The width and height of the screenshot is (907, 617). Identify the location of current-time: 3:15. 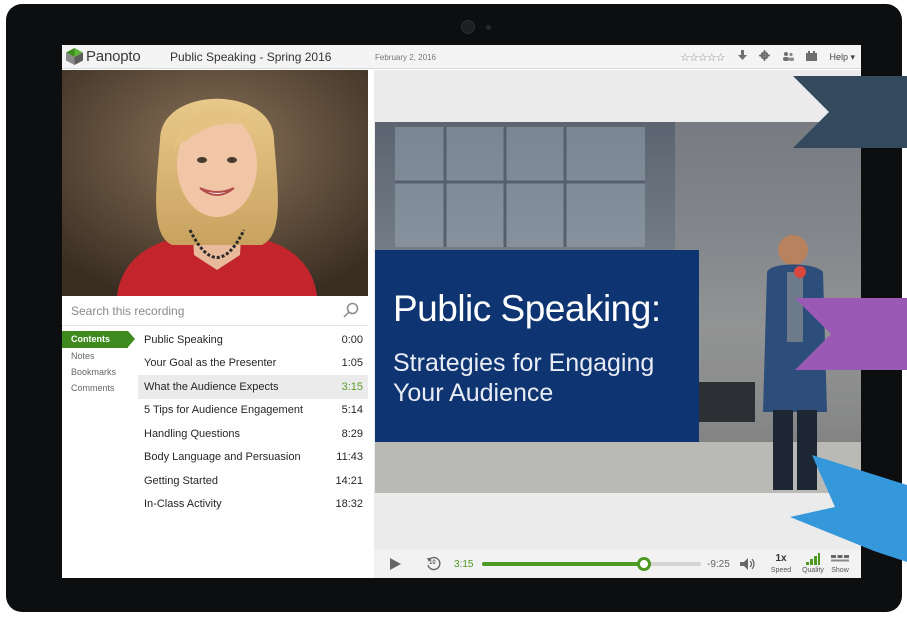
(464, 564).